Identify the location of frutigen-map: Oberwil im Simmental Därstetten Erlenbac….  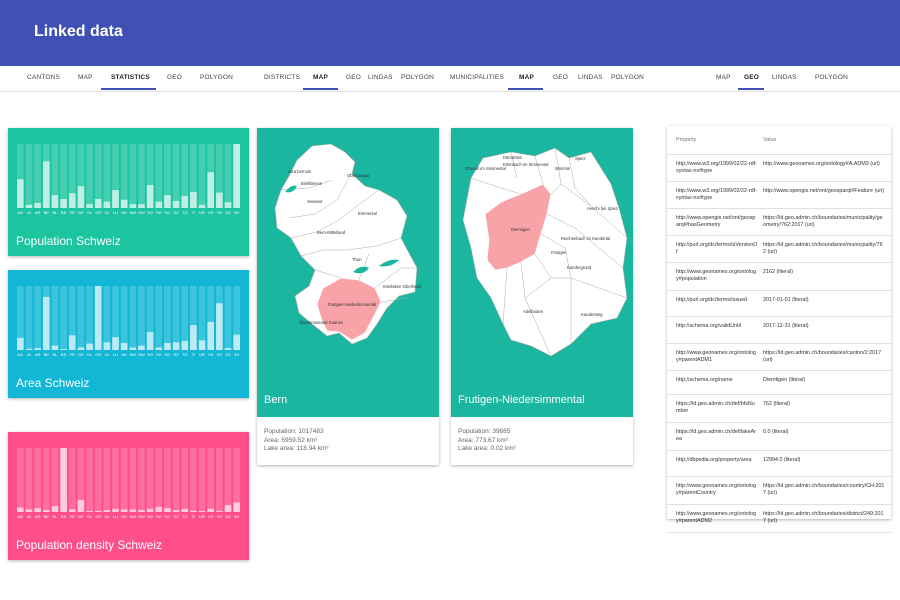
(542, 258).